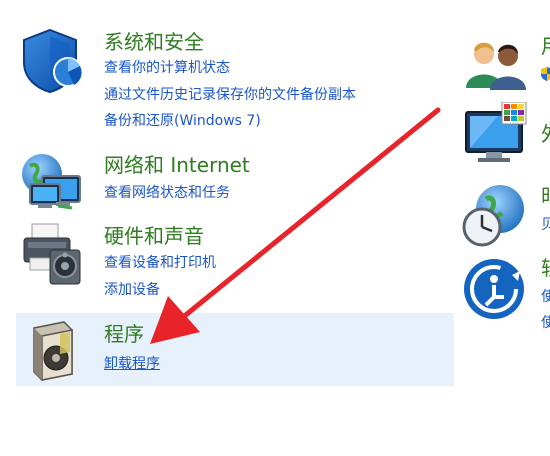 This screenshot has width=550, height=456. I want to click on ease-link-1-partial: 使, so click(545, 297).